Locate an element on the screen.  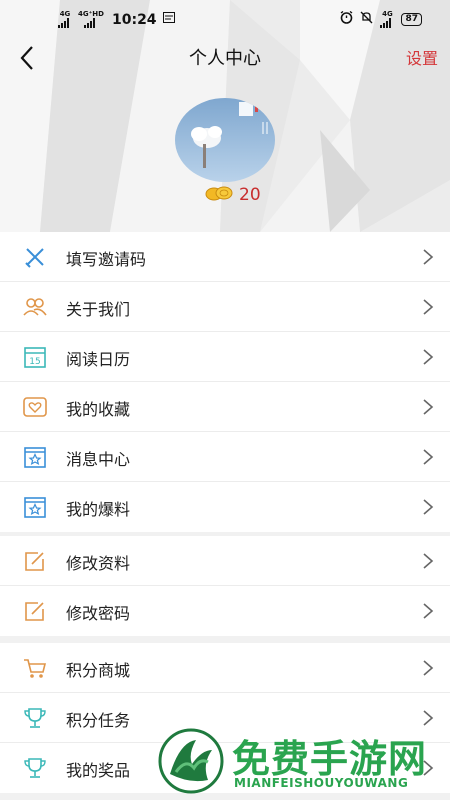
signal-sim1: 4G is located at coordinates (65, 19).